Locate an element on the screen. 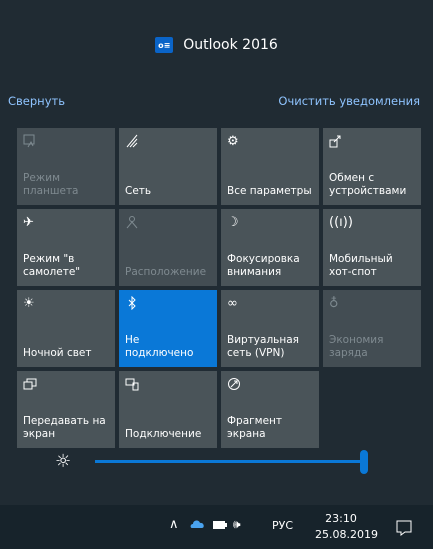 The width and height of the screenshot is (433, 549). notification-icon is located at coordinates (404, 528).